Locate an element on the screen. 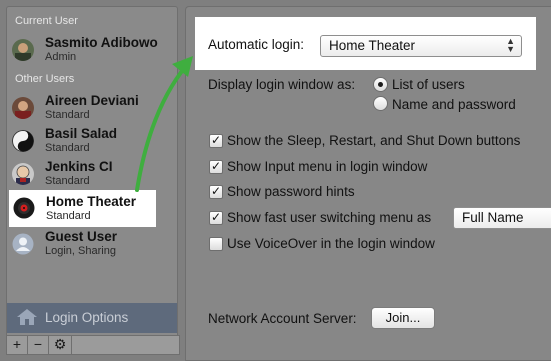 The height and width of the screenshot is (361, 551). checkbox-show-input-menu: ✓ is located at coordinates (216, 167).